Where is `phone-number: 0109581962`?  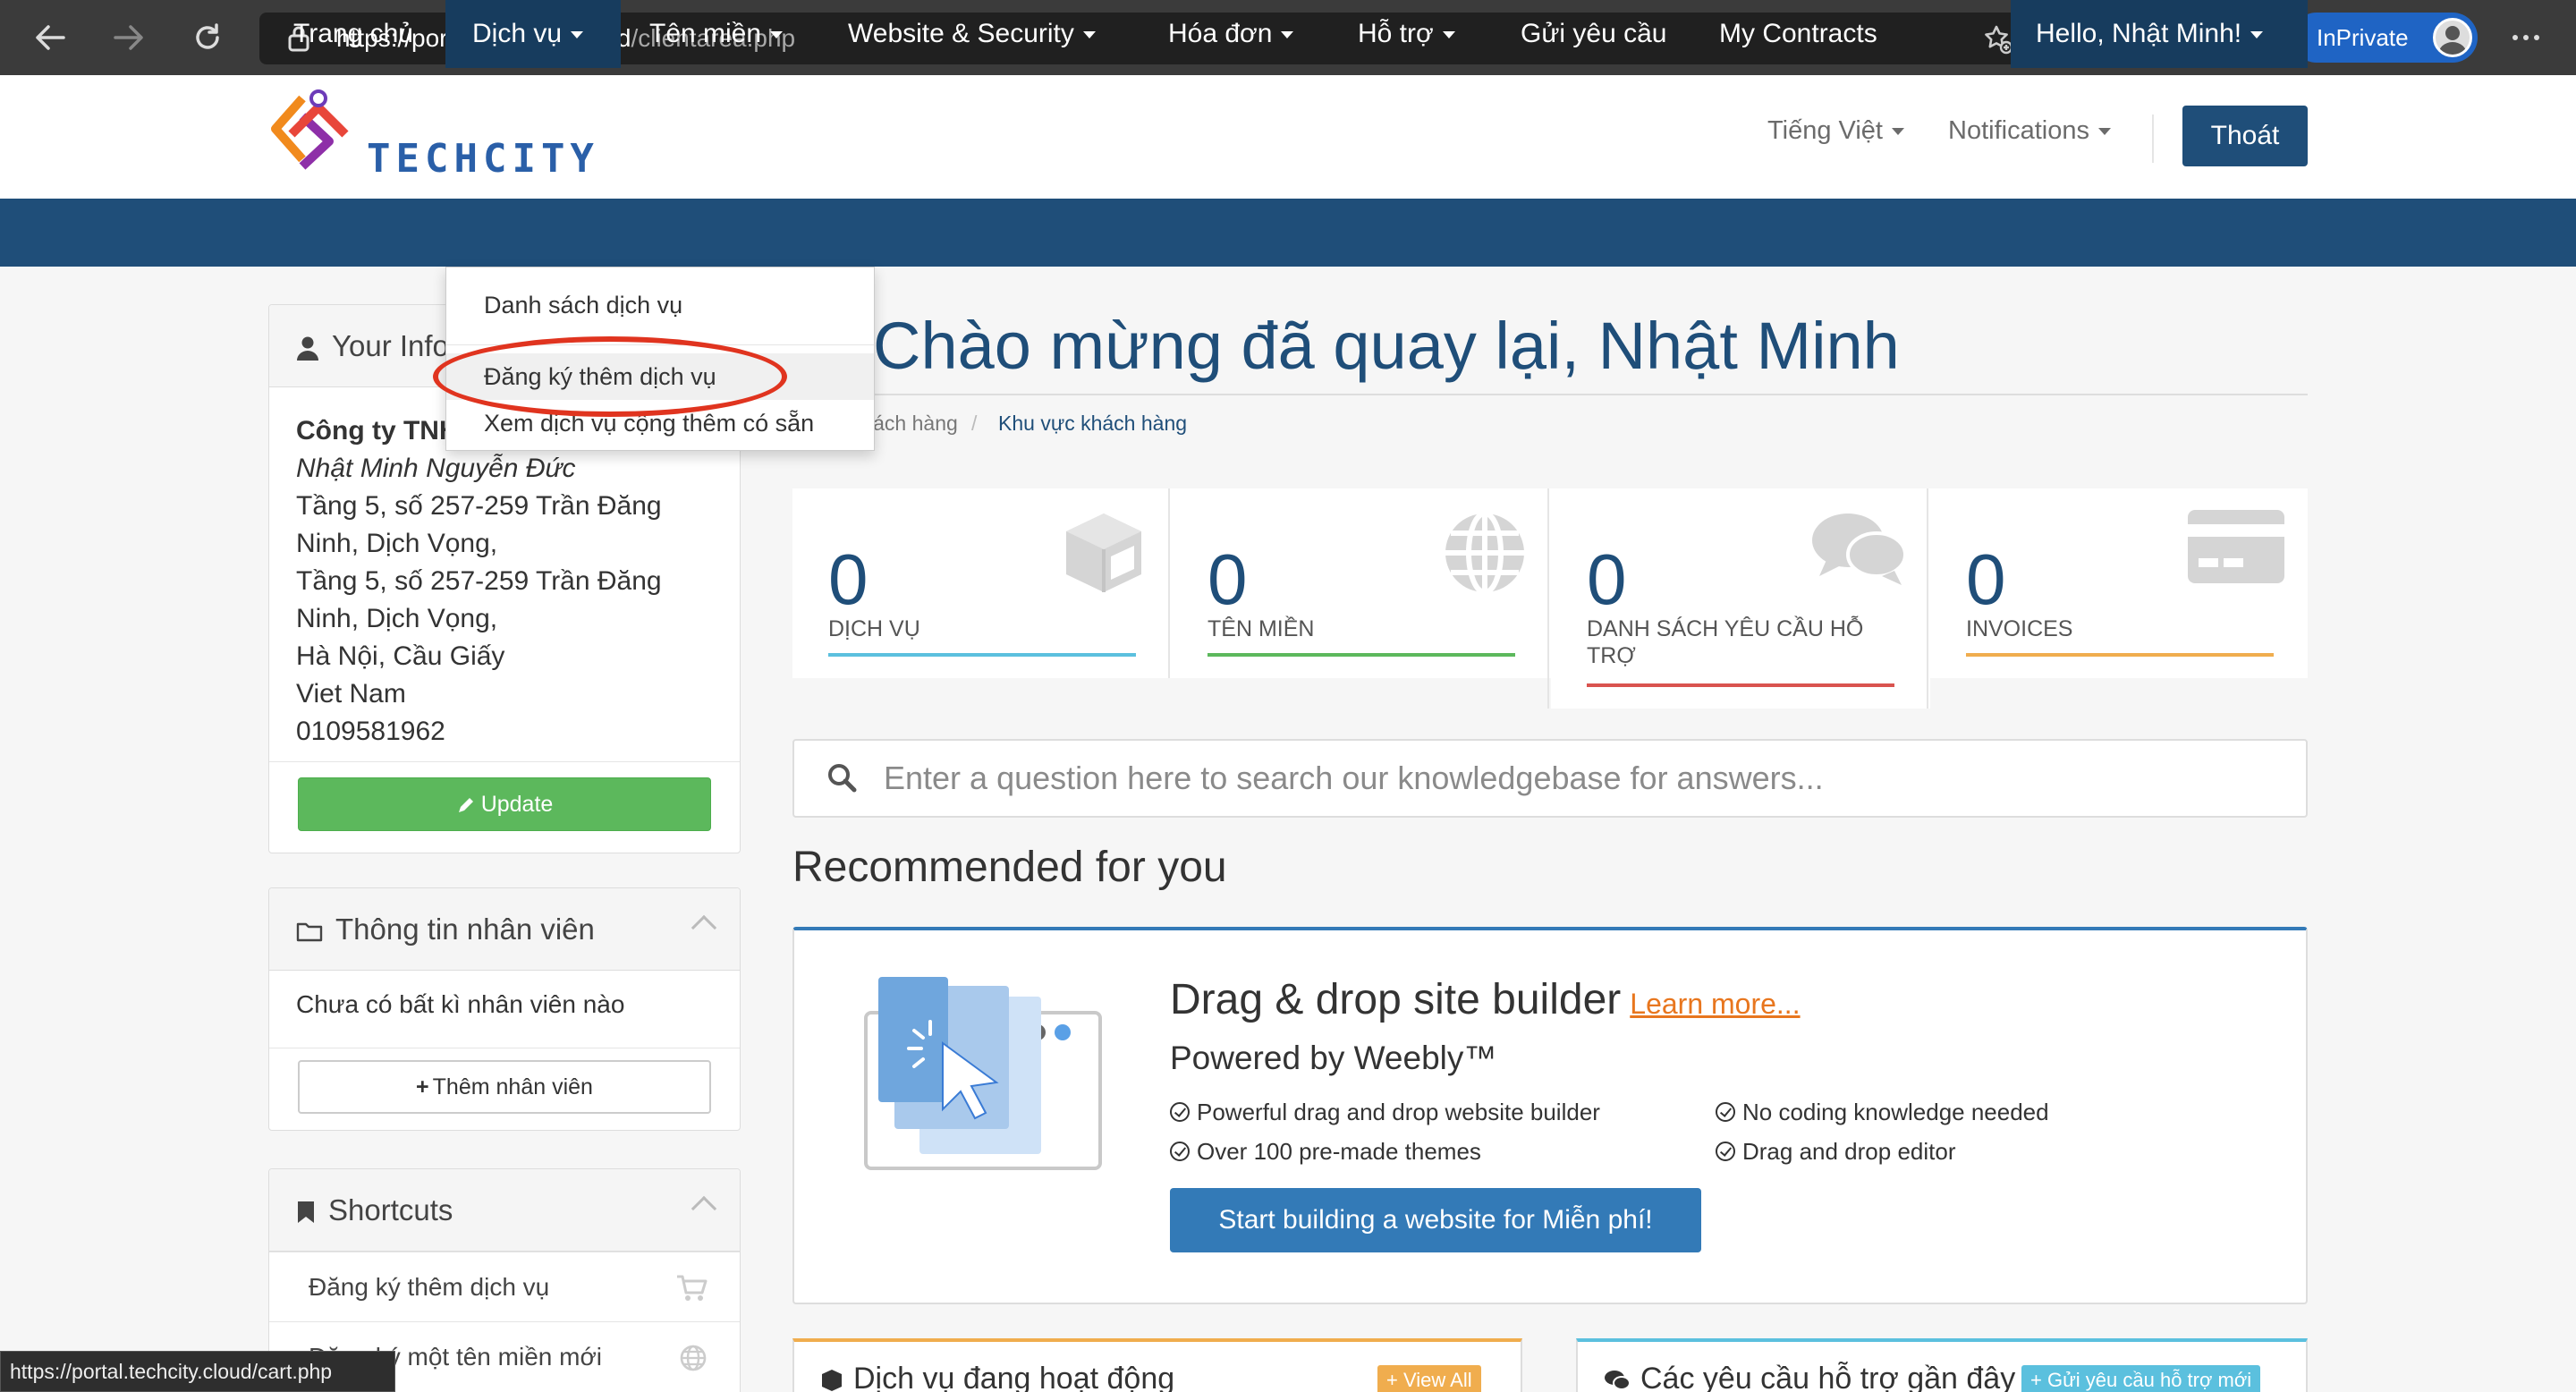 phone-number: 0109581962 is located at coordinates (370, 731).